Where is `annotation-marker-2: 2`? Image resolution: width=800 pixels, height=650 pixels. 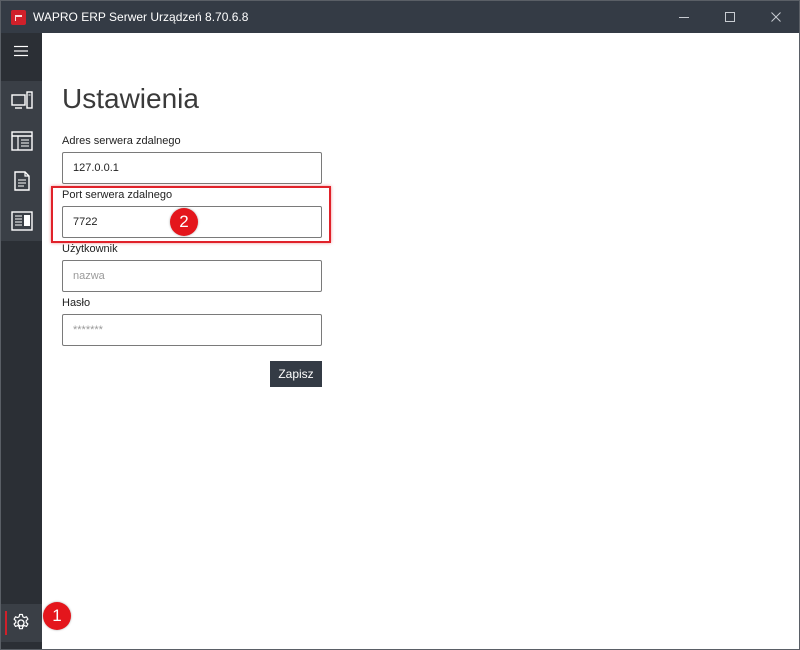 annotation-marker-2: 2 is located at coordinates (184, 222).